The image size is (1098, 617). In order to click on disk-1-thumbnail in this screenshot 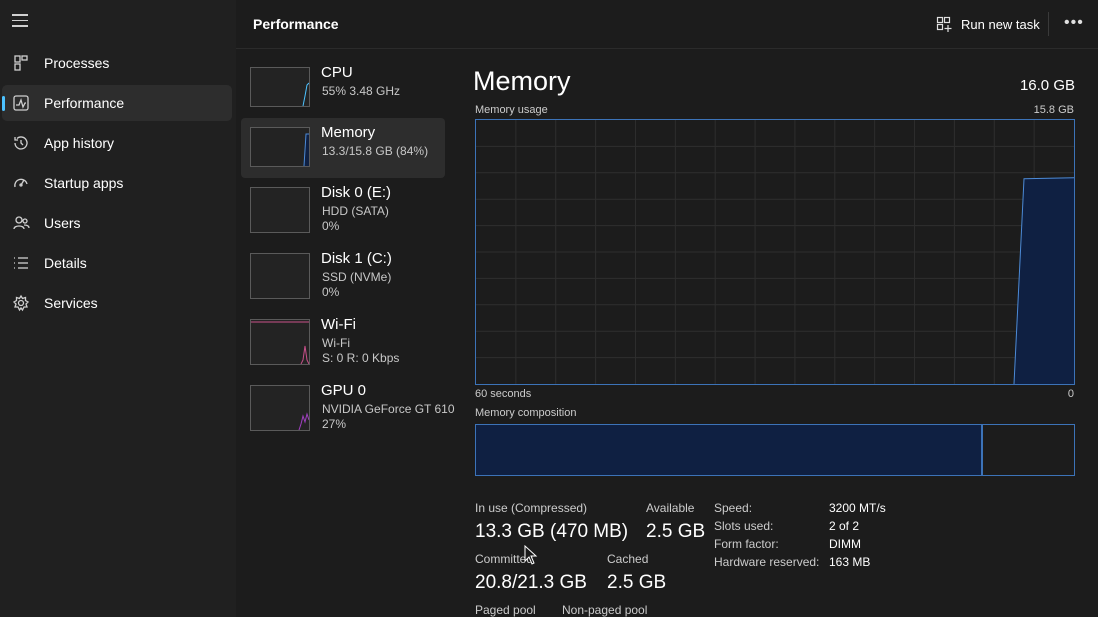, I will do `click(280, 276)`.